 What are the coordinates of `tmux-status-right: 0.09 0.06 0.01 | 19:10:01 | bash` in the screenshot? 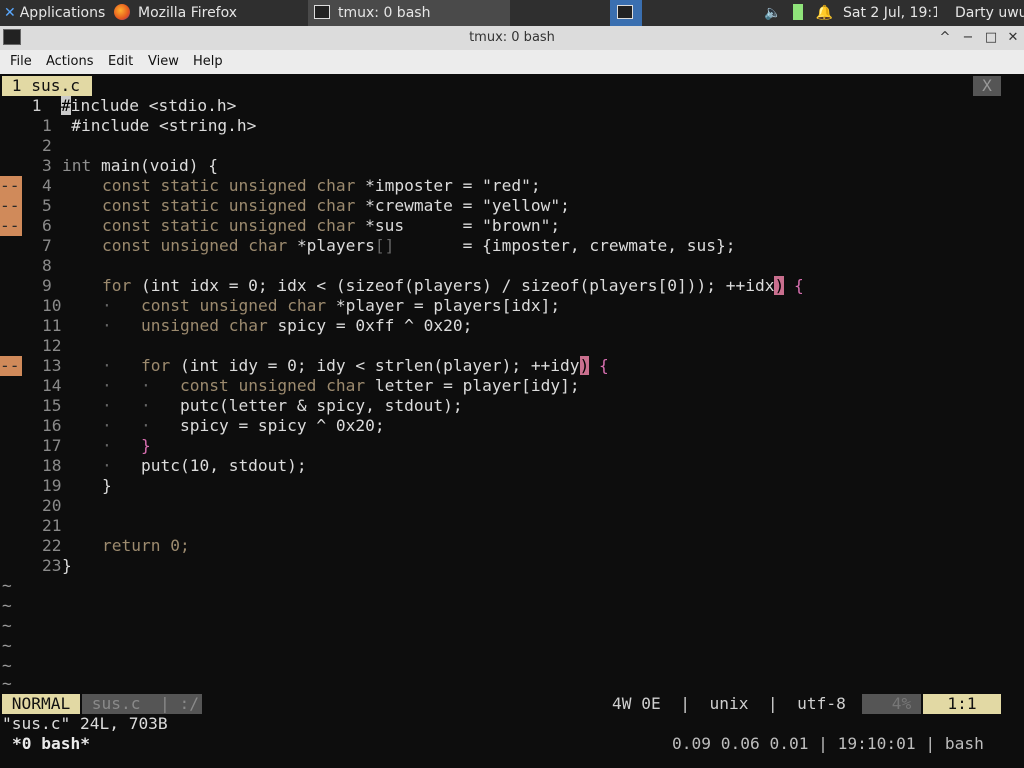 It's located at (828, 743).